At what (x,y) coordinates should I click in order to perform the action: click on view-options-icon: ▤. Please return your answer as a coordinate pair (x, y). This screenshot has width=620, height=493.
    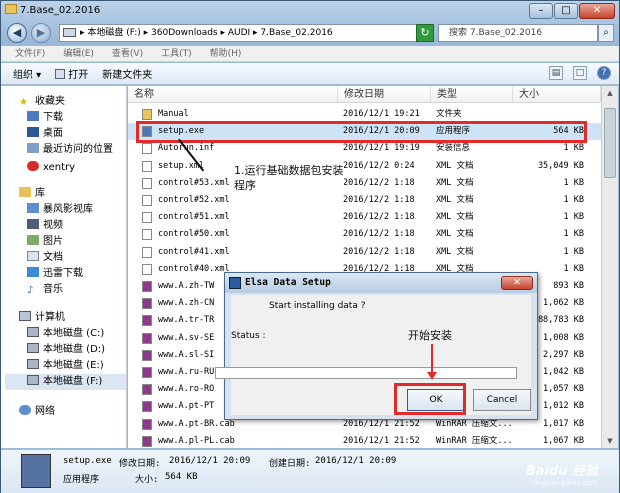
    Looking at the image, I should click on (556, 73).